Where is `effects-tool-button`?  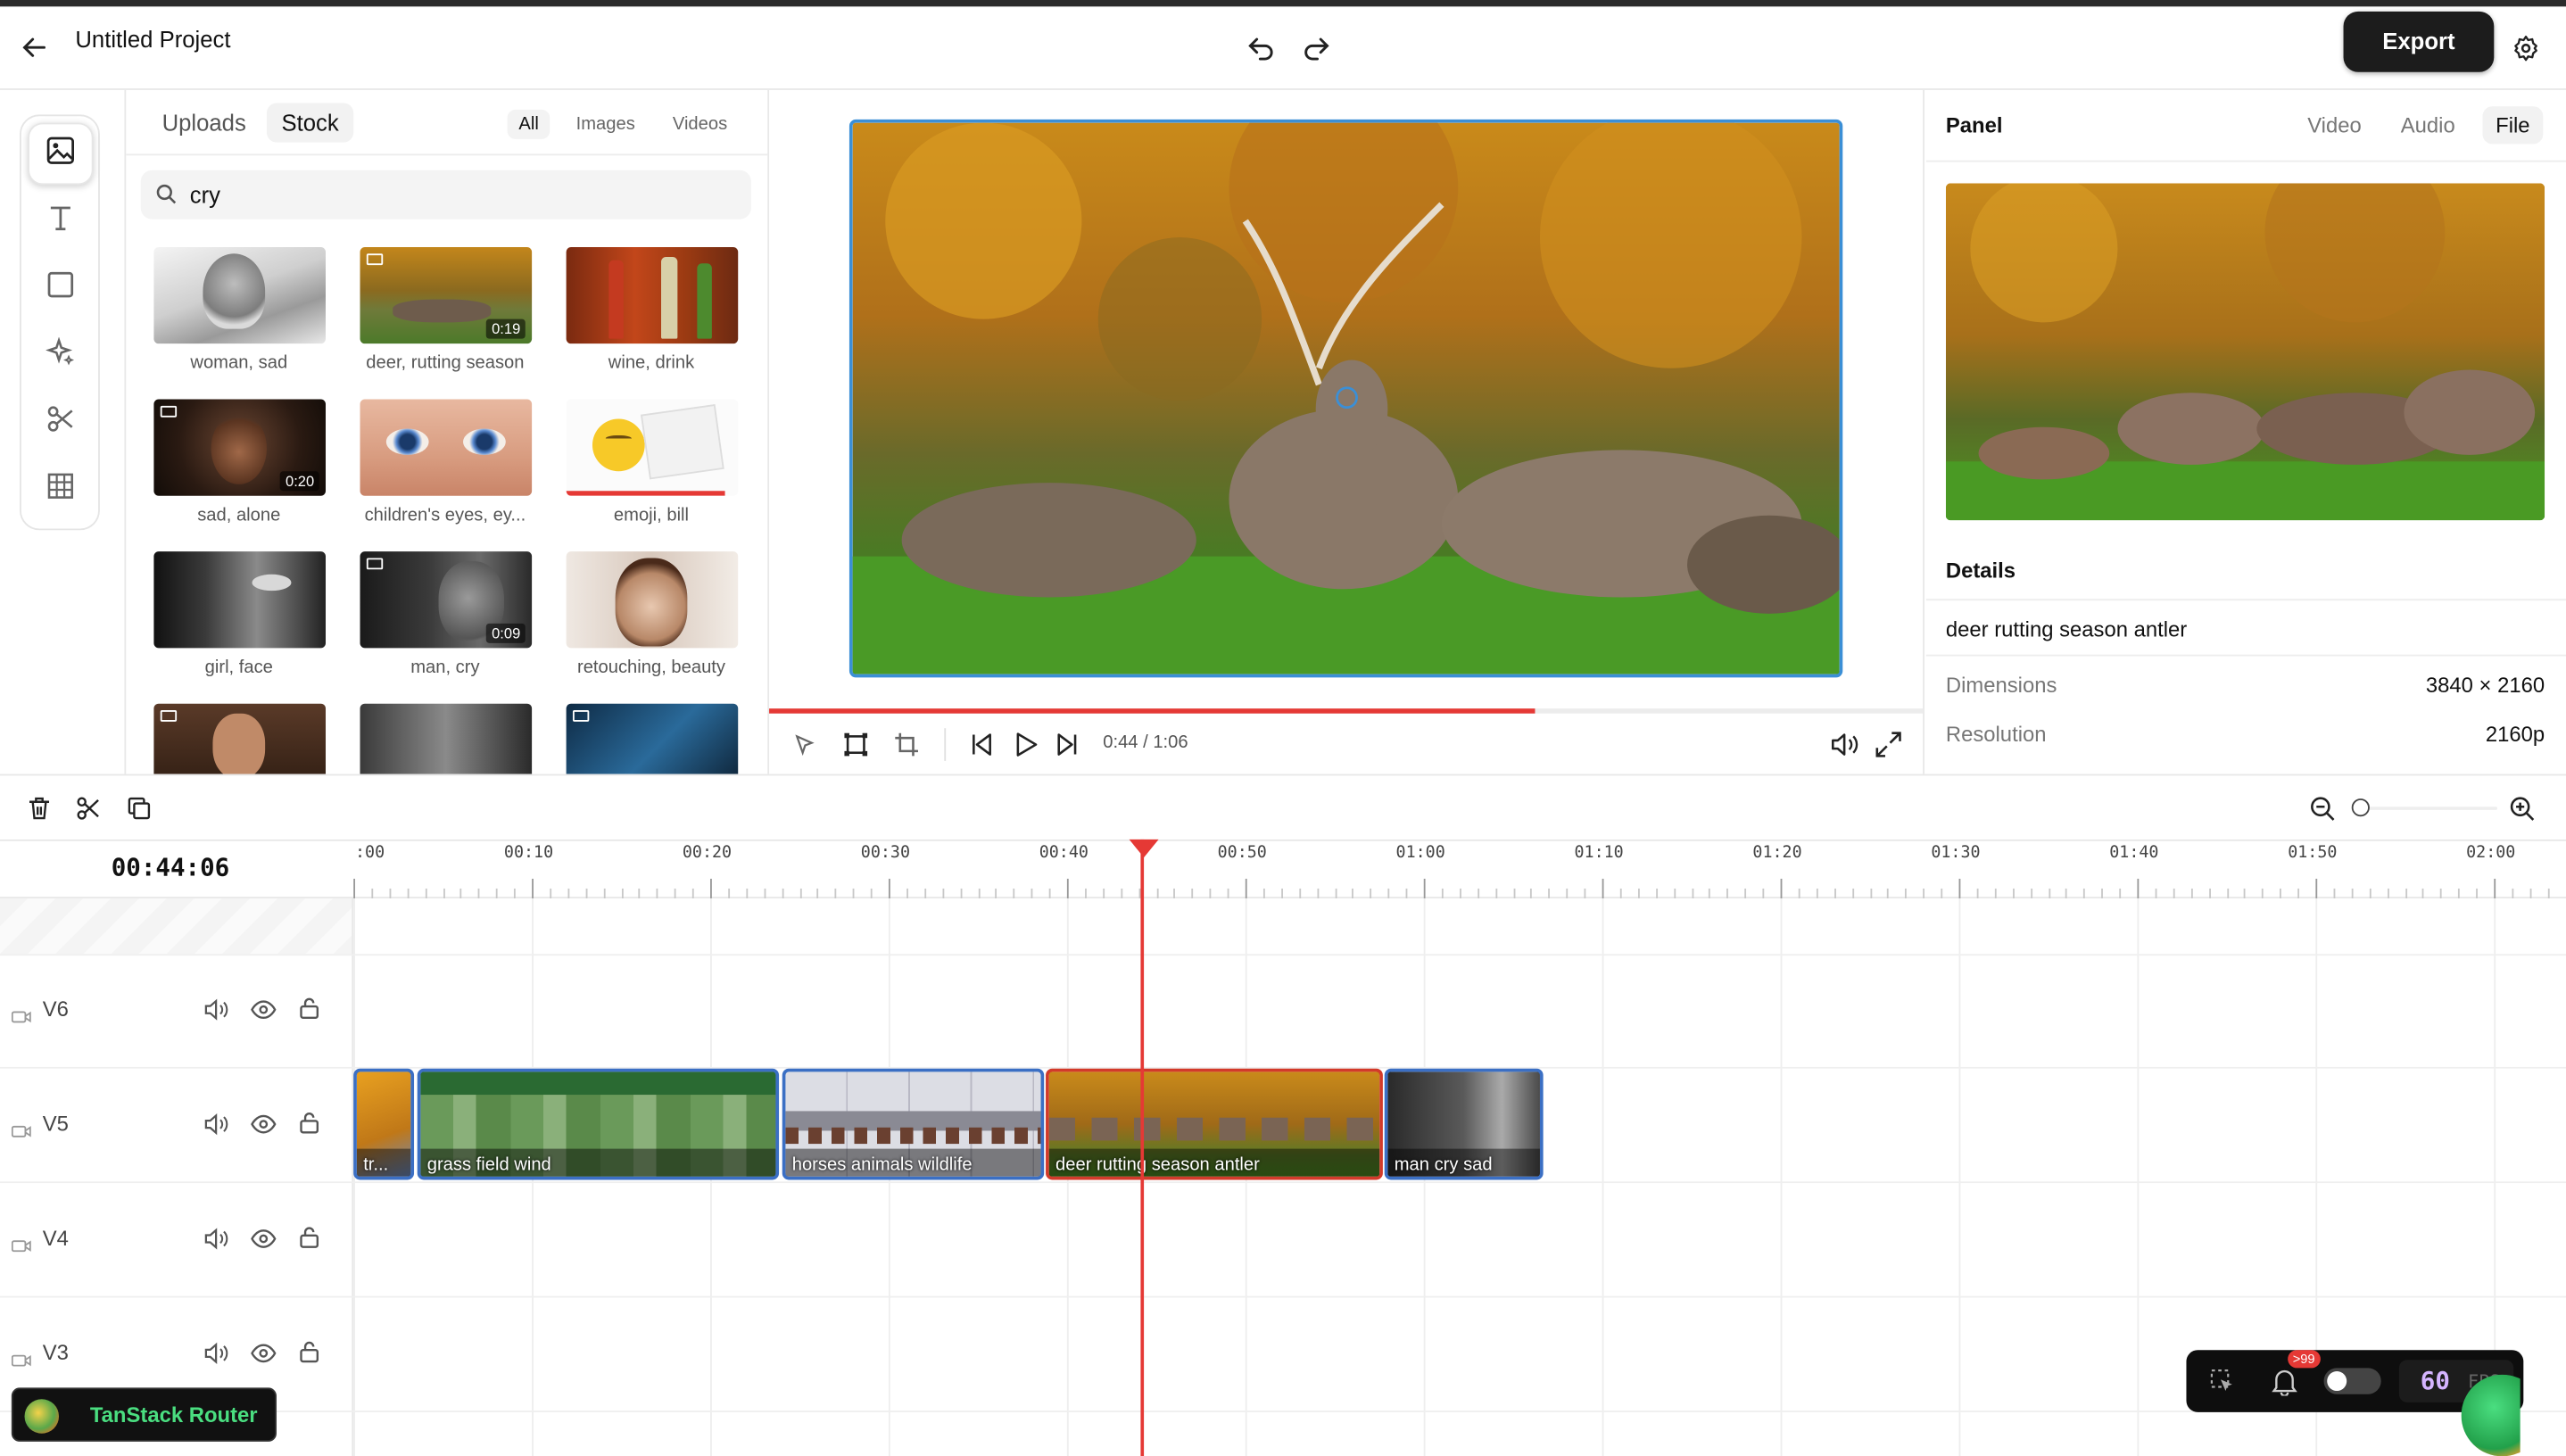
effects-tool-button is located at coordinates (61, 355).